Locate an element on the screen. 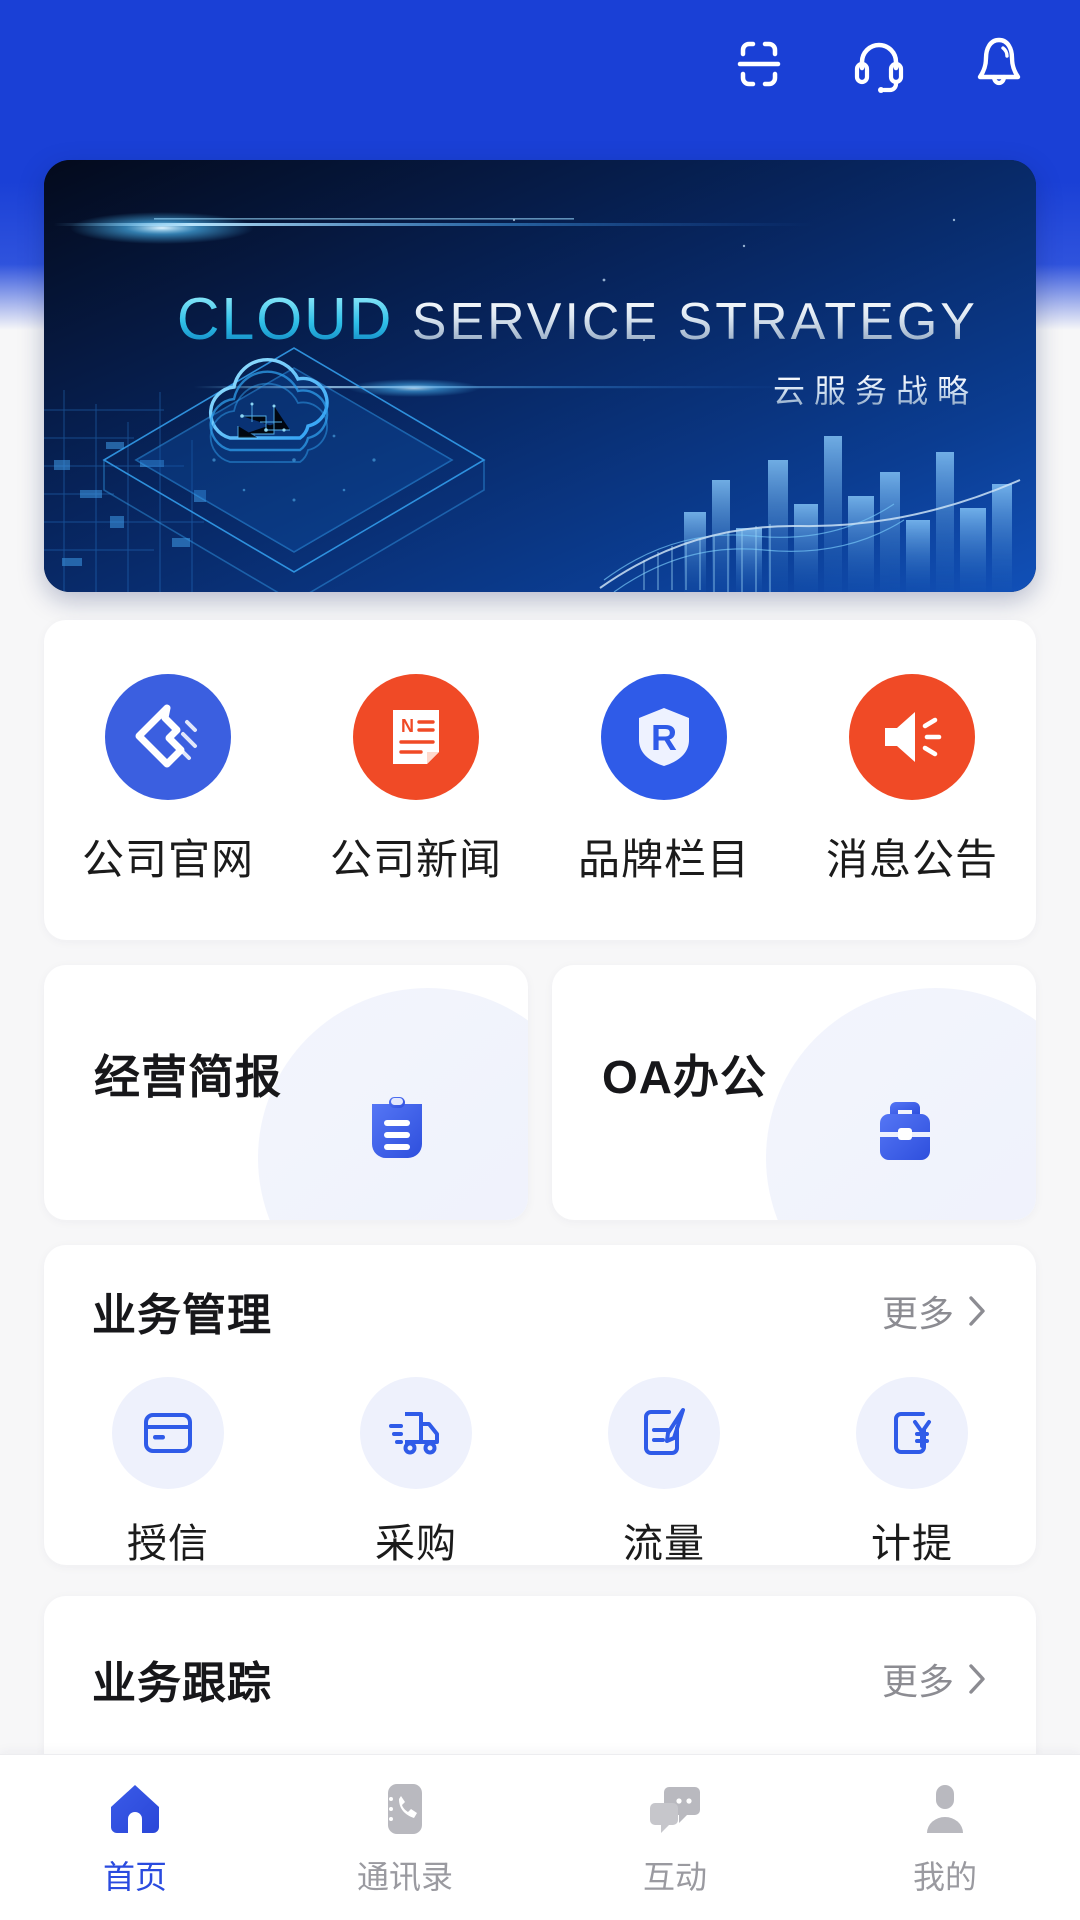  business-item-label: 授信 is located at coordinates (168, 1544).